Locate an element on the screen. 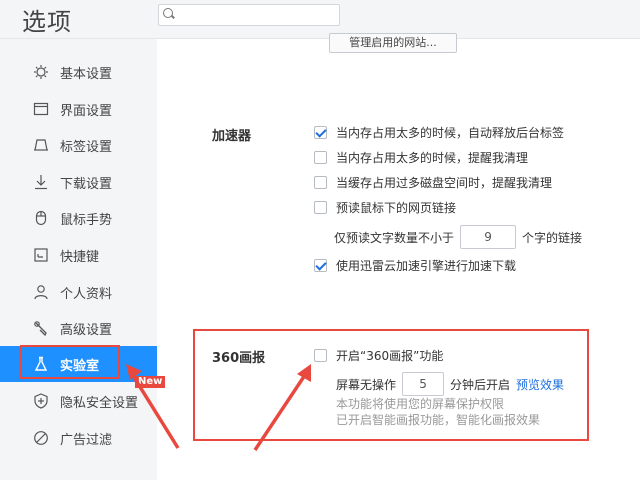 The width and height of the screenshot is (640, 480). sidebar-item-advanced: 高级设置 is located at coordinates (78, 328).